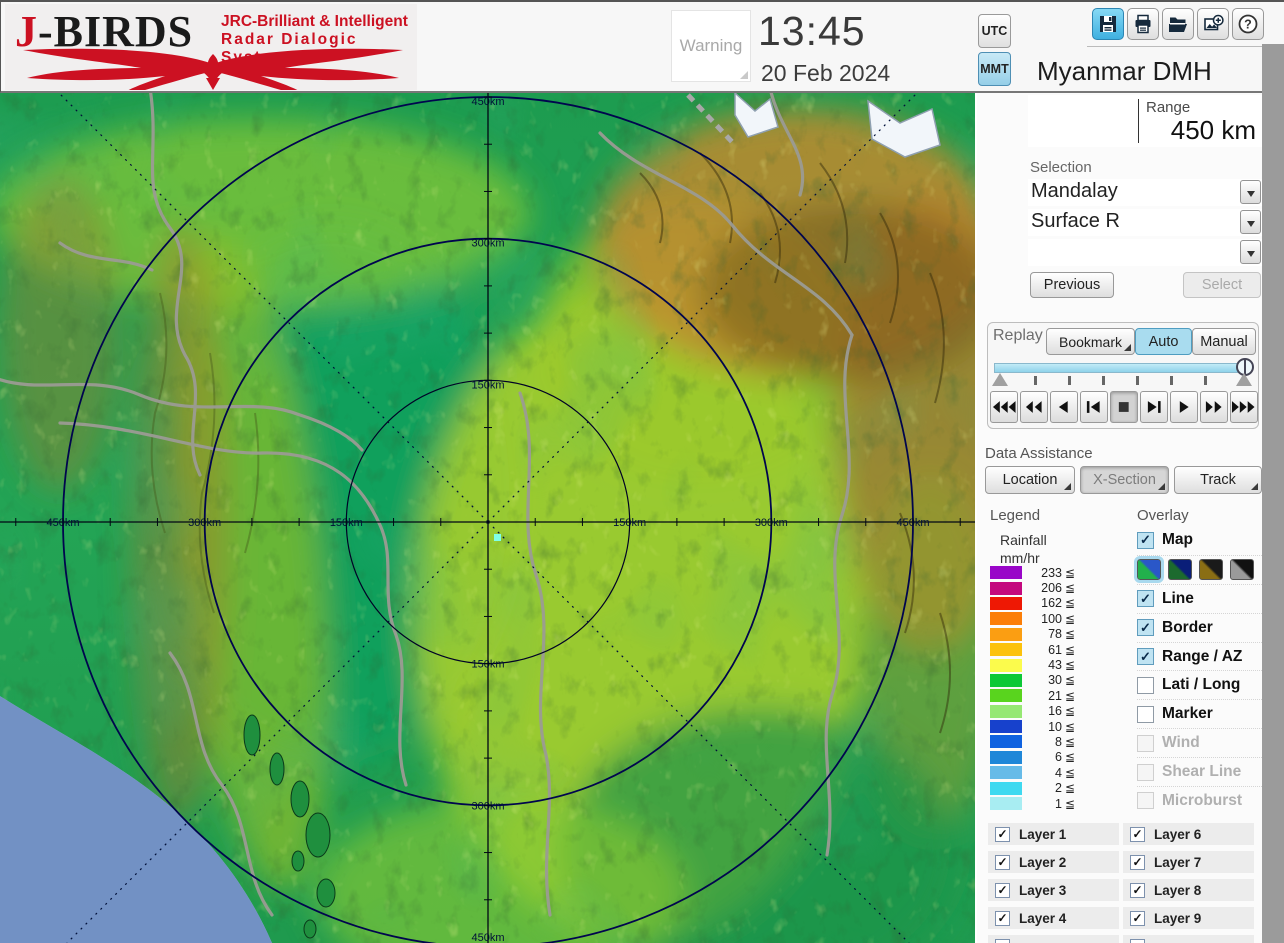 This screenshot has width=1284, height=943. Describe the element at coordinates (1000, 379) in the screenshot. I see `range-start-marker` at that location.